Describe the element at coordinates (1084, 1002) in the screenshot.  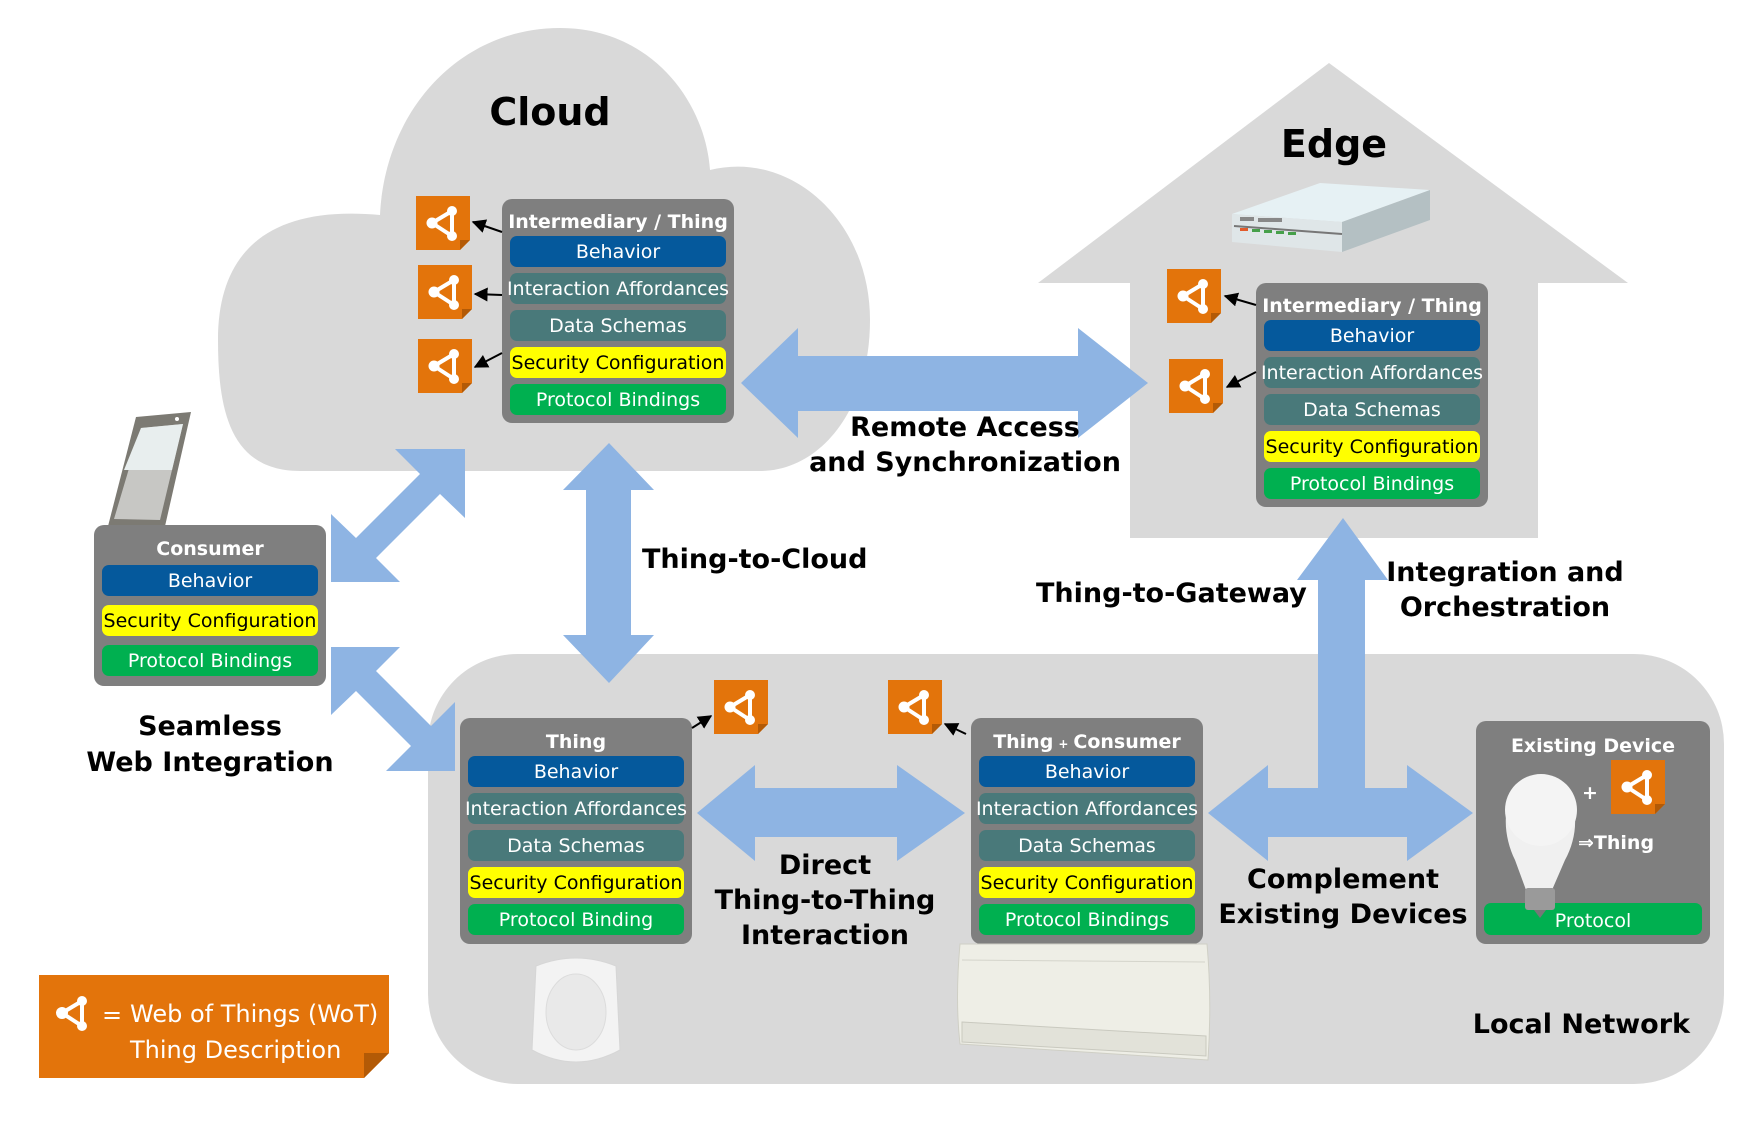
I see `air-conditioner-image` at that location.